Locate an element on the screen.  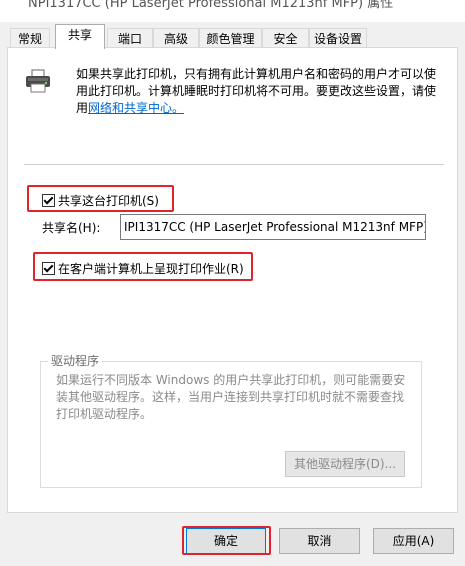
drivers-group-title: 驱动程序 is located at coordinates (75, 361).